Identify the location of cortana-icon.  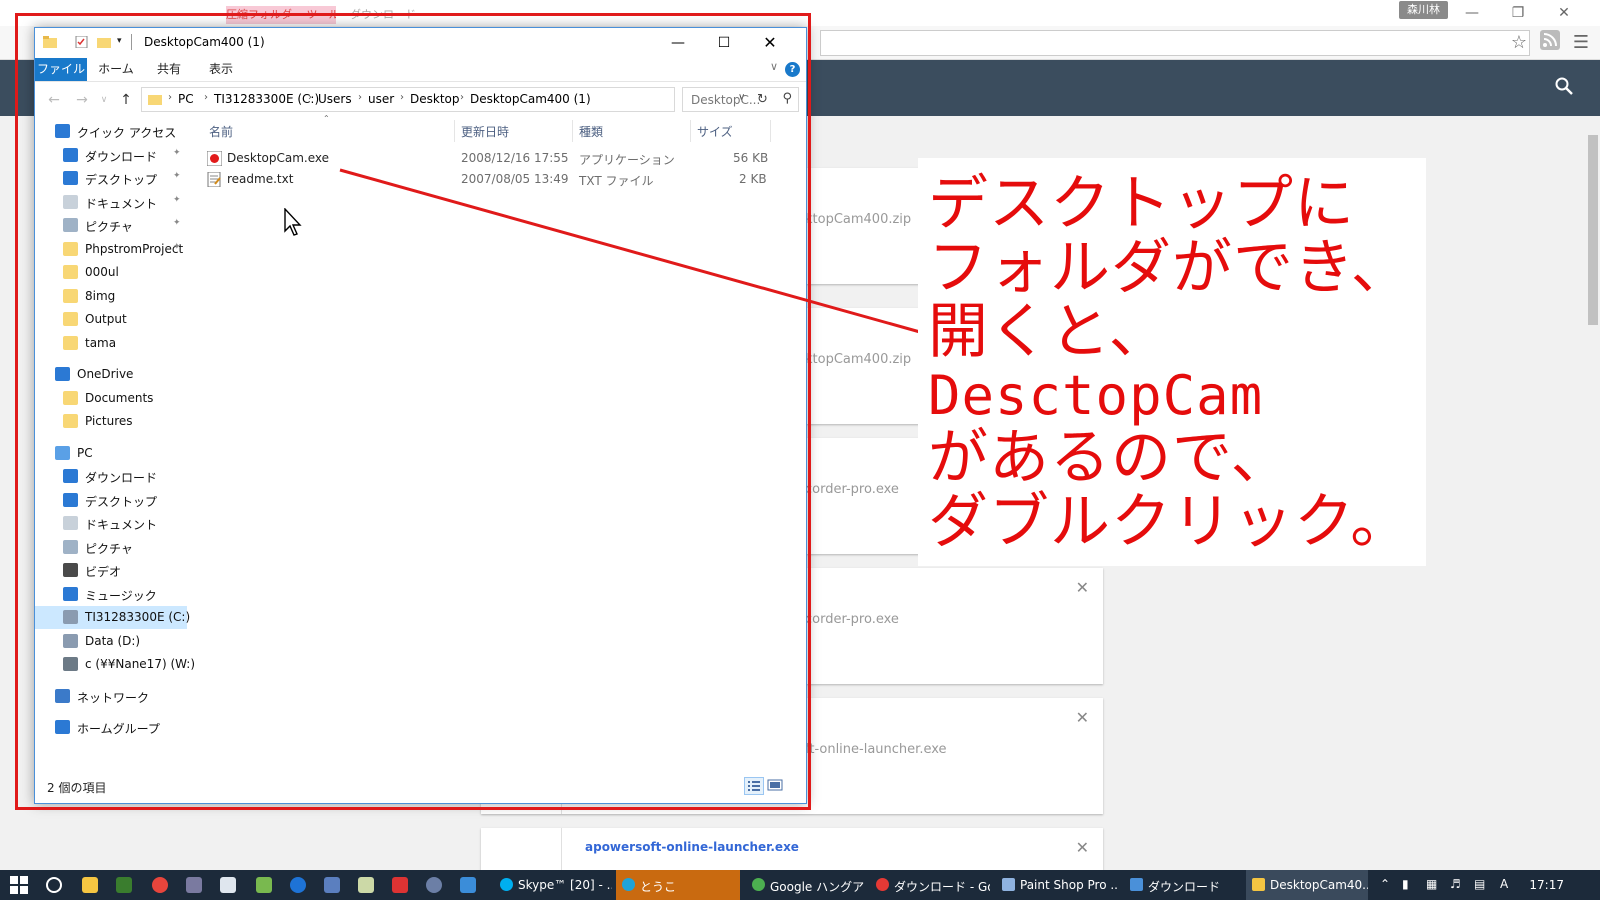
(54, 885).